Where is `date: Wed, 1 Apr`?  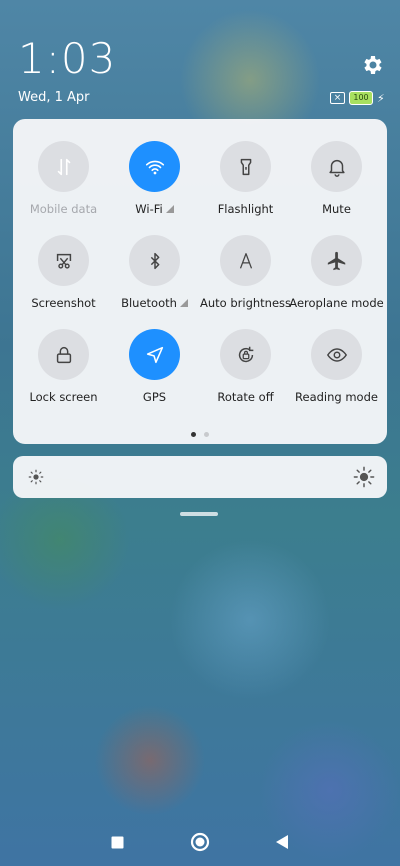 date: Wed, 1 Apr is located at coordinates (54, 97).